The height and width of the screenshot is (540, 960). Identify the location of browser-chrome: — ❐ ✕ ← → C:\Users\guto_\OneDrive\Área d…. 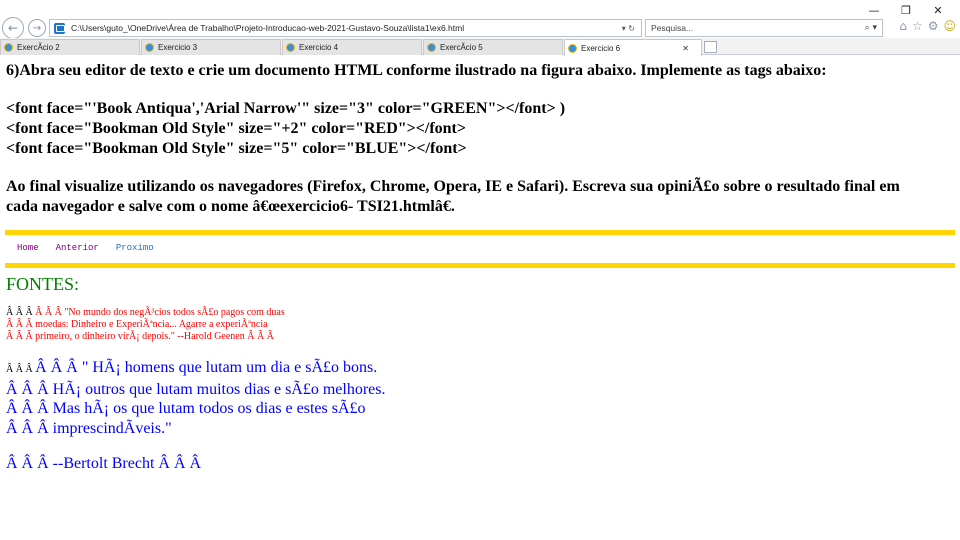
(480, 28).